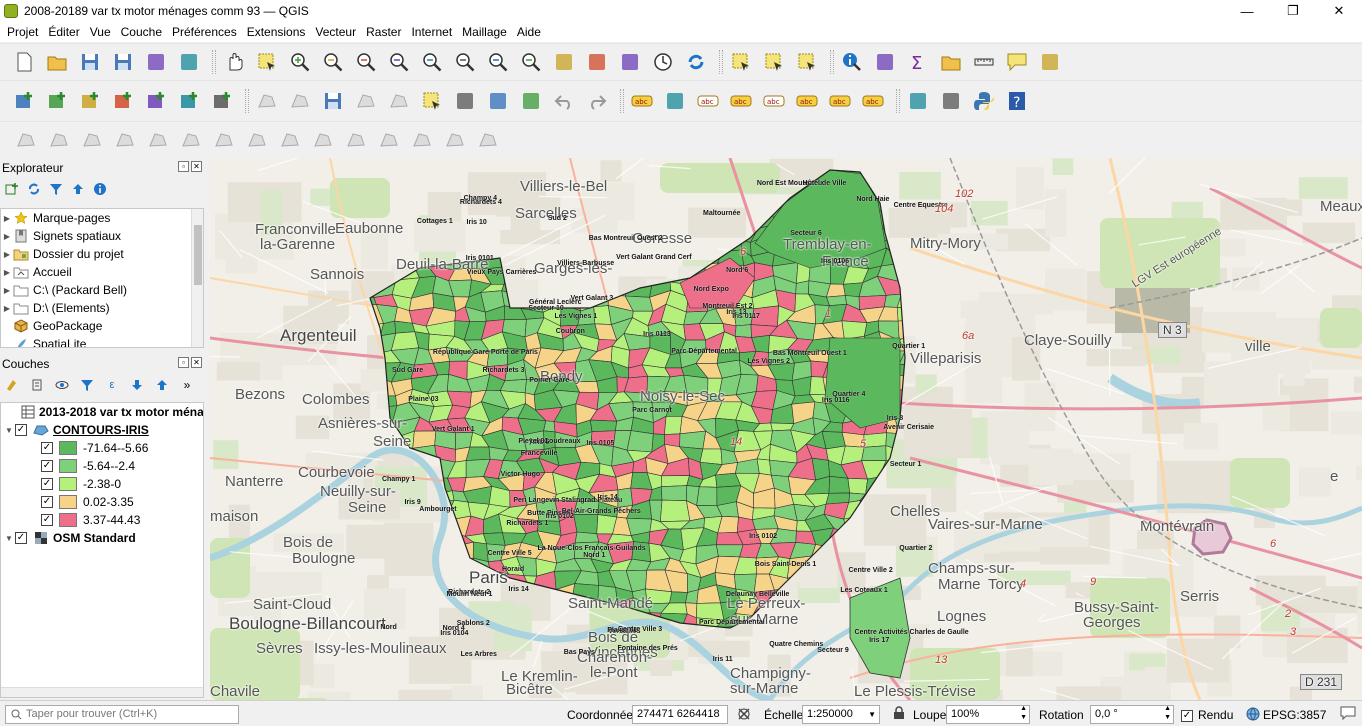  I want to click on save-as-icon, so click(123, 62).